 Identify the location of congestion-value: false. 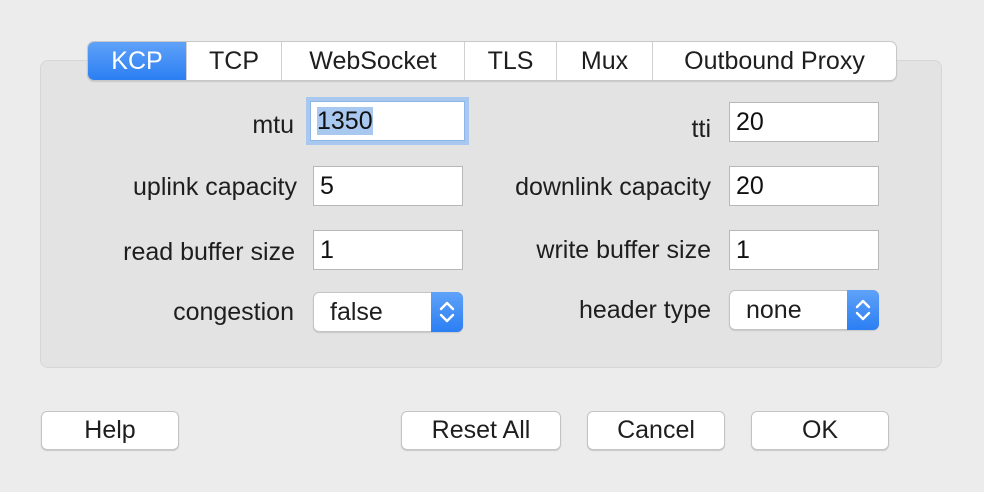
(356, 312).